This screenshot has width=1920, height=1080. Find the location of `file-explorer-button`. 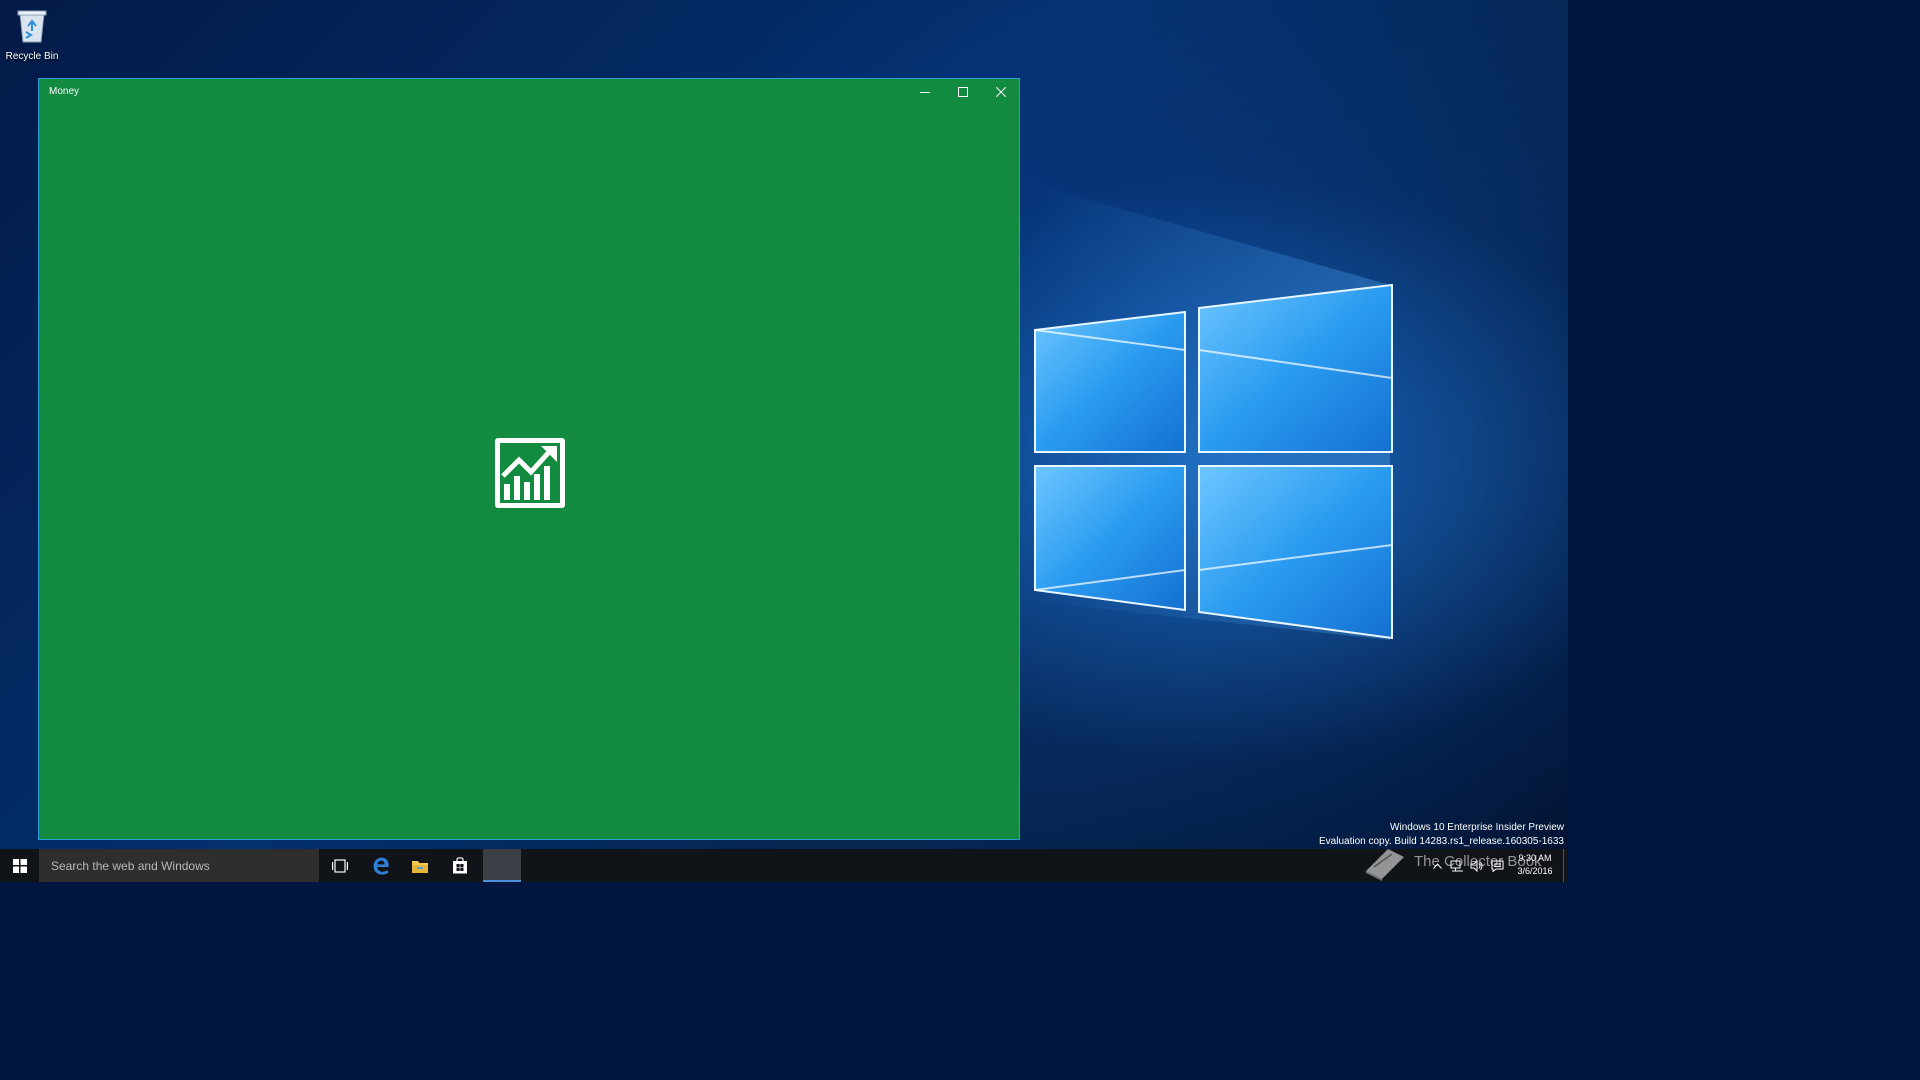

file-explorer-button is located at coordinates (420, 865).